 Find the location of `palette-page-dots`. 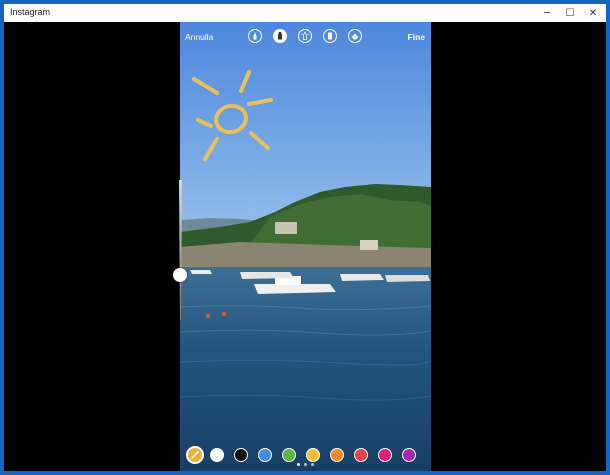

palette-page-dots is located at coordinates (305, 466).